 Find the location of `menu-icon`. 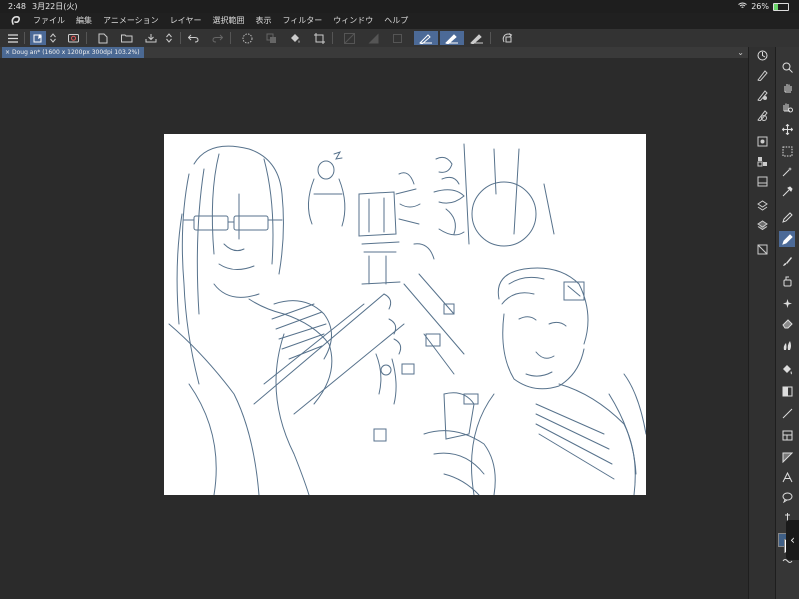

menu-icon is located at coordinates (13, 38).